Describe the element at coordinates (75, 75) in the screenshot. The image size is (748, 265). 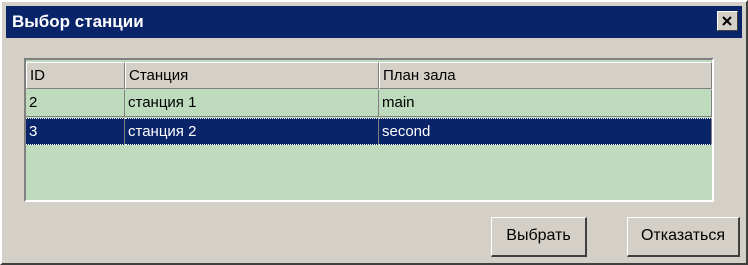
I see `column-header-id: ID` at that location.